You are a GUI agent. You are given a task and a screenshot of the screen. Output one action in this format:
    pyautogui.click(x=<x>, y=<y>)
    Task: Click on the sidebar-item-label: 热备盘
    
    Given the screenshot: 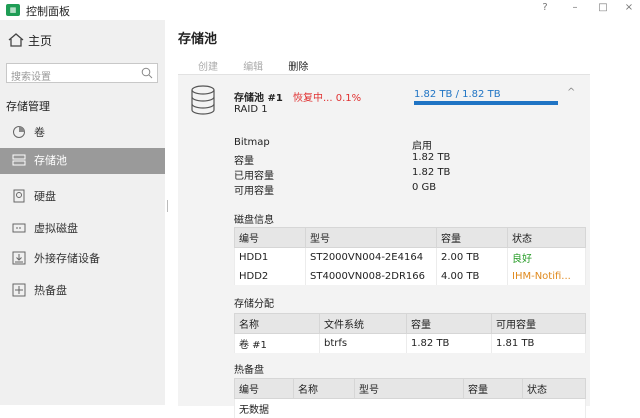 What is the action you would take?
    pyautogui.click(x=50, y=290)
    